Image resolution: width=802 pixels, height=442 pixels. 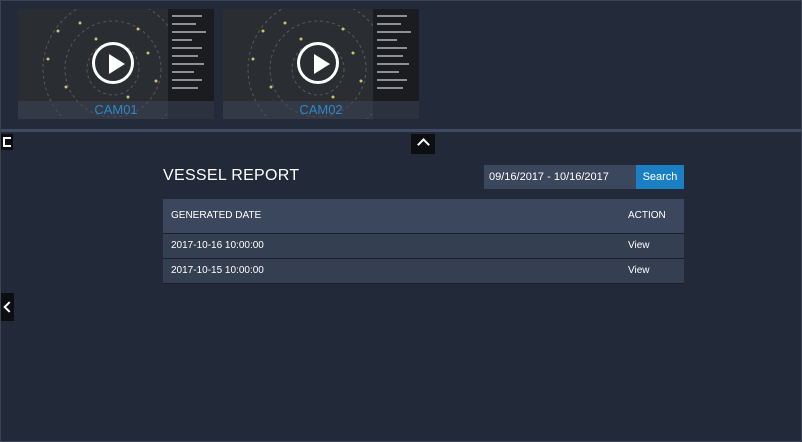 I want to click on generated-date-cell: 2017-10-15 10:00:00, so click(x=217, y=270).